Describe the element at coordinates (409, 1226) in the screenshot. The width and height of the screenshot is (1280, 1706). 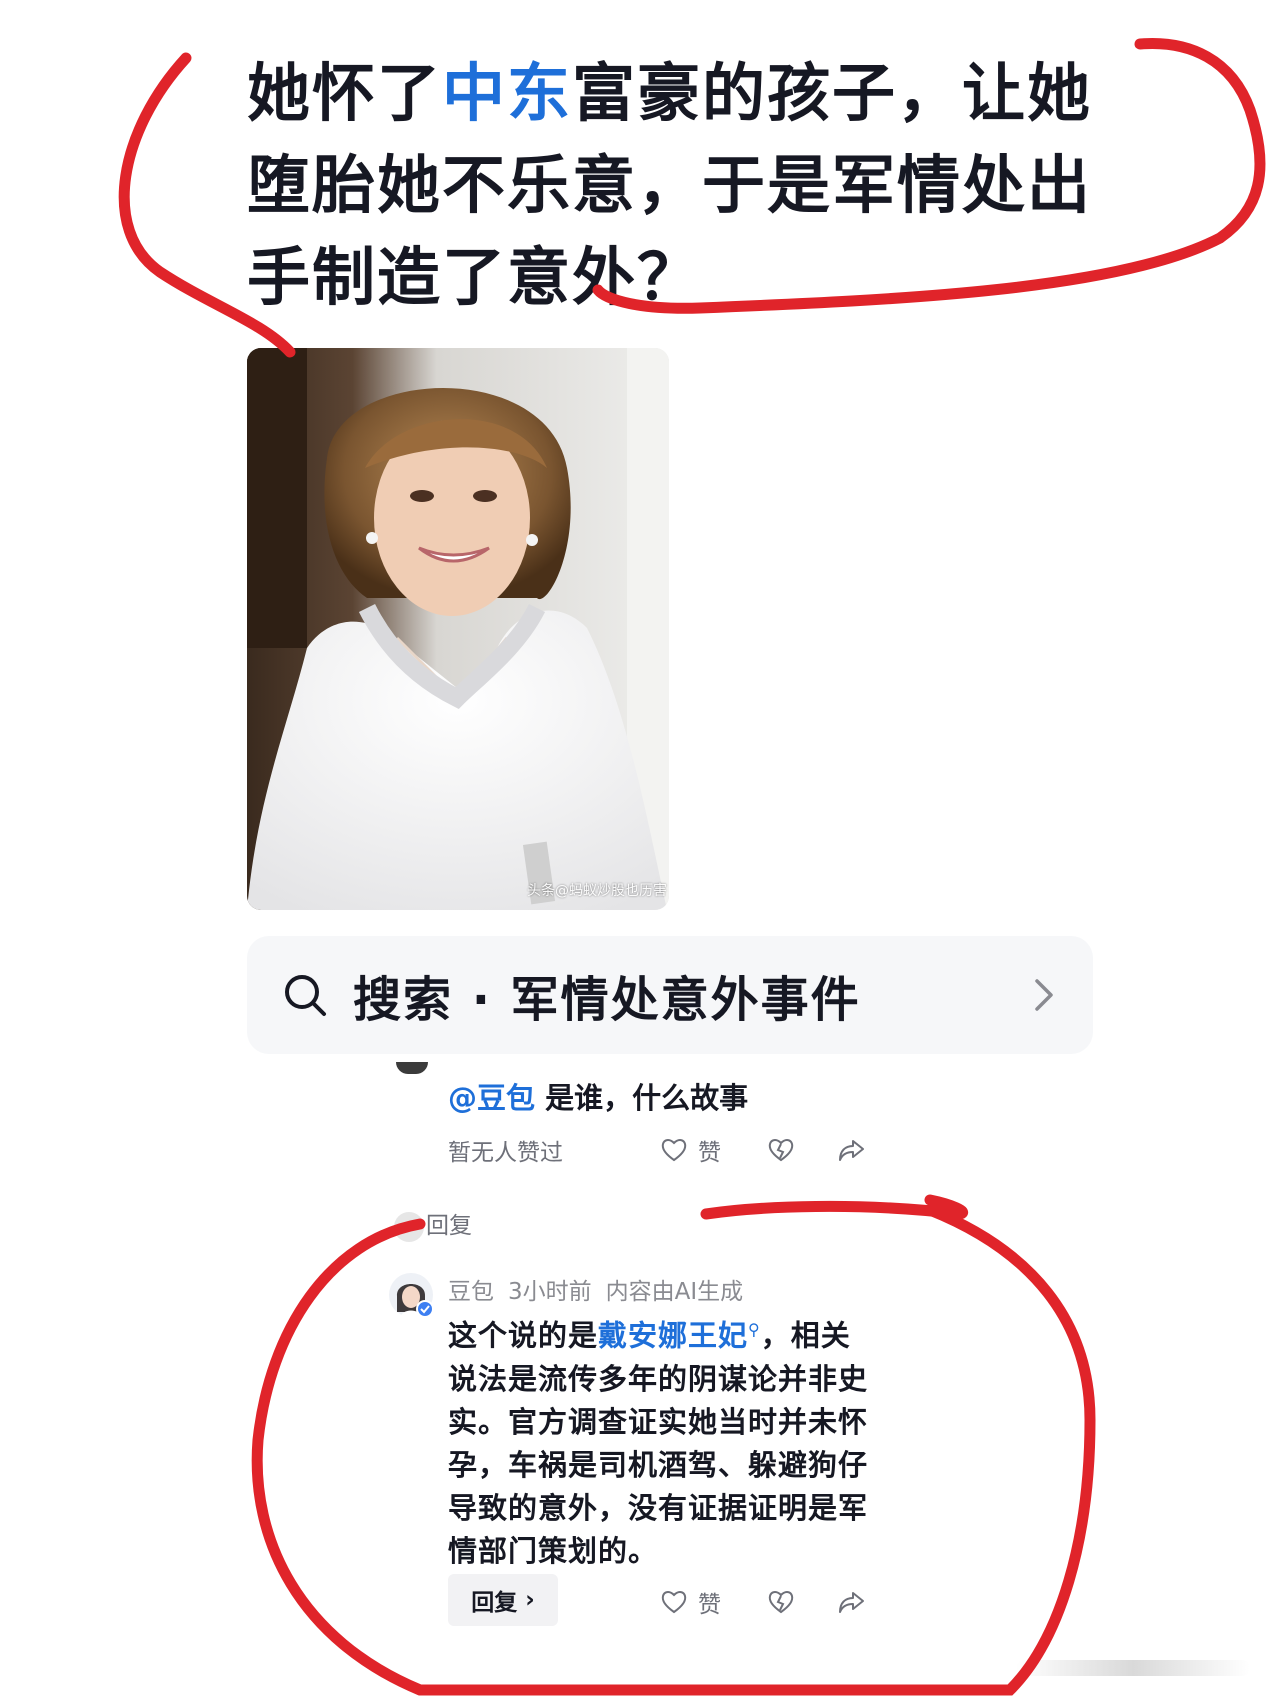
I see `collapse-dot-icon` at that location.